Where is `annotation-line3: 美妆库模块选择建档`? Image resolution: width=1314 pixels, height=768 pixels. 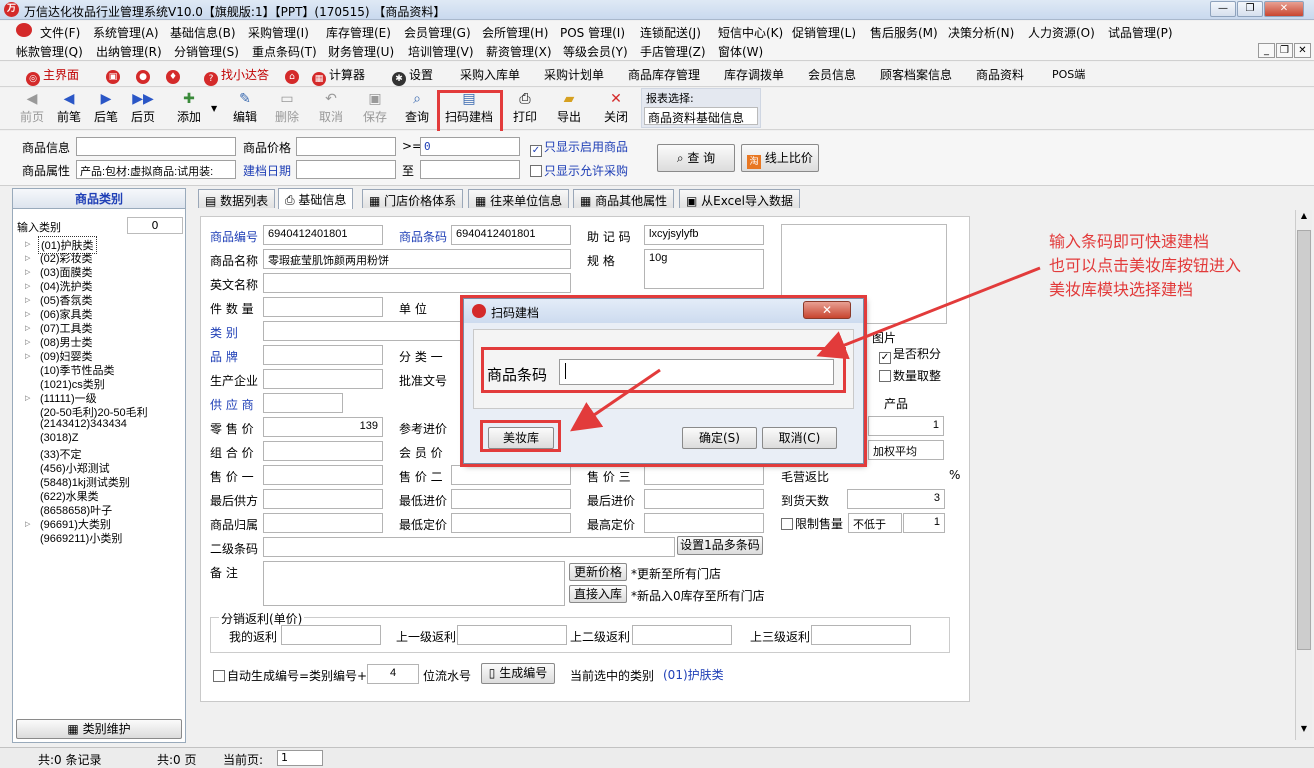
annotation-line3: 美妆库模块选择建档 is located at coordinates (1121, 289).